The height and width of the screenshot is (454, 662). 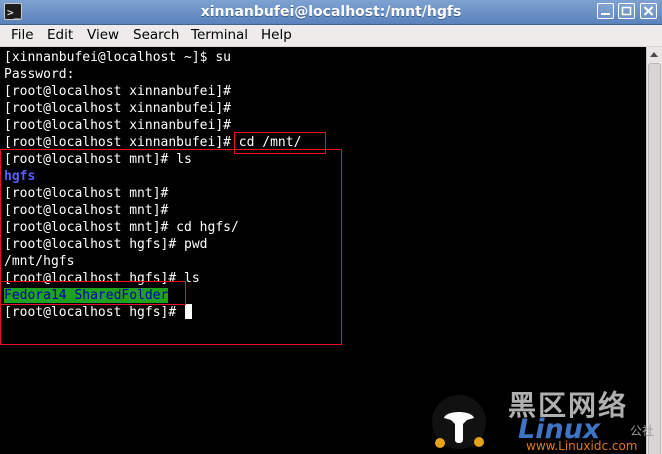 What do you see at coordinates (276, 35) in the screenshot?
I see `menu-help: Help` at bounding box center [276, 35].